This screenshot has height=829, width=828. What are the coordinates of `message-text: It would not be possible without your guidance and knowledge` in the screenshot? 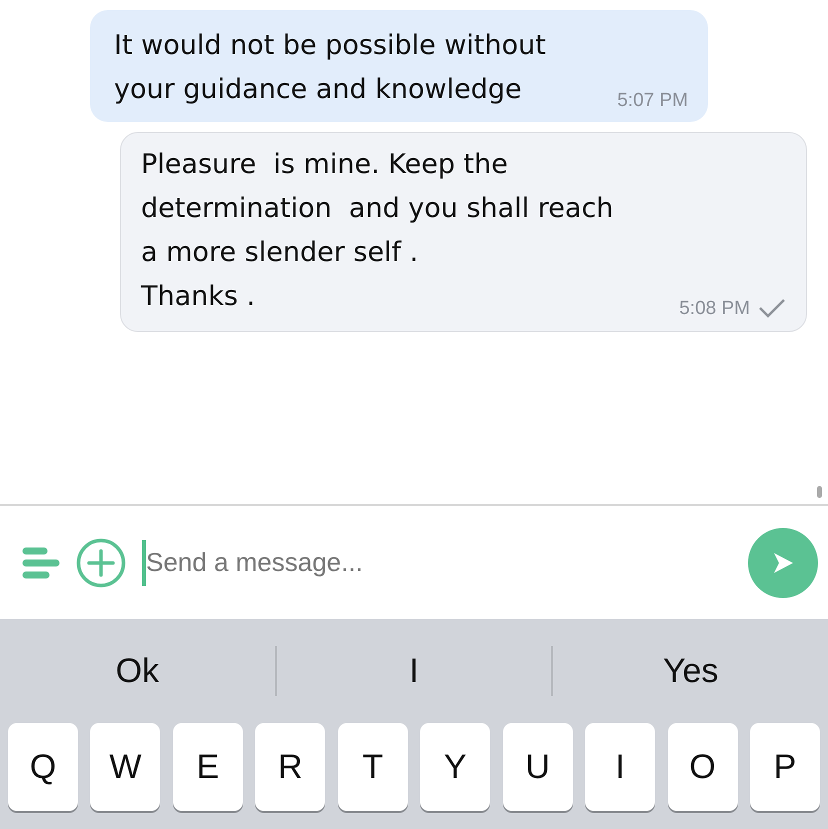 It's located at (330, 68).